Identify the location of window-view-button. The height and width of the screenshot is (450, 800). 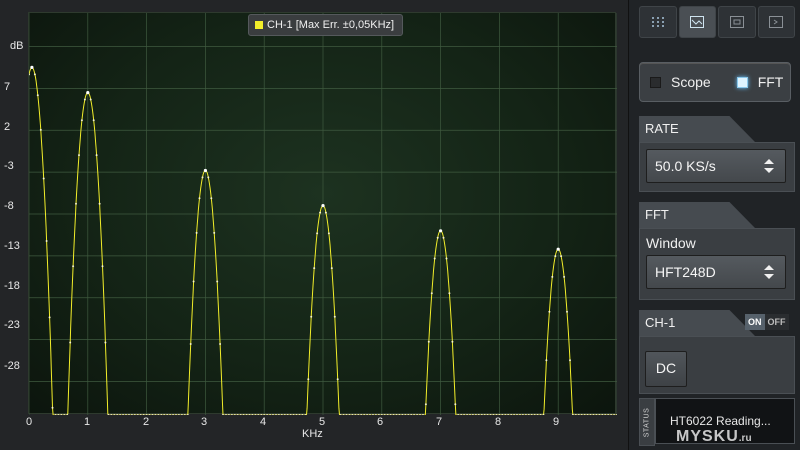
(737, 22).